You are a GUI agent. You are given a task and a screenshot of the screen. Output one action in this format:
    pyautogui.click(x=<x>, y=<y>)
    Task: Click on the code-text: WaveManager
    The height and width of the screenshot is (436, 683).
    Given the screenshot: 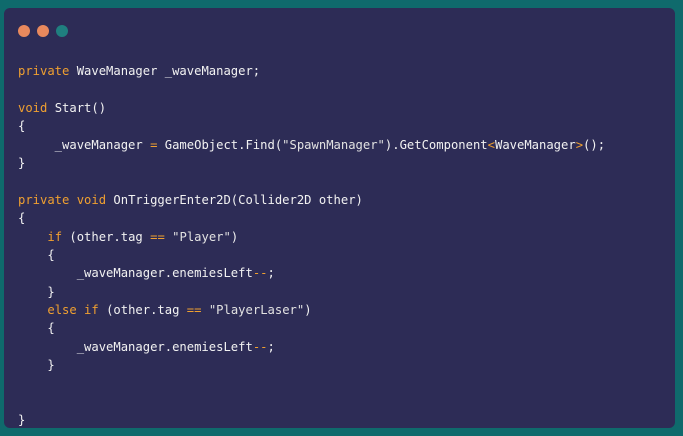 What is the action you would take?
    pyautogui.click(x=535, y=144)
    